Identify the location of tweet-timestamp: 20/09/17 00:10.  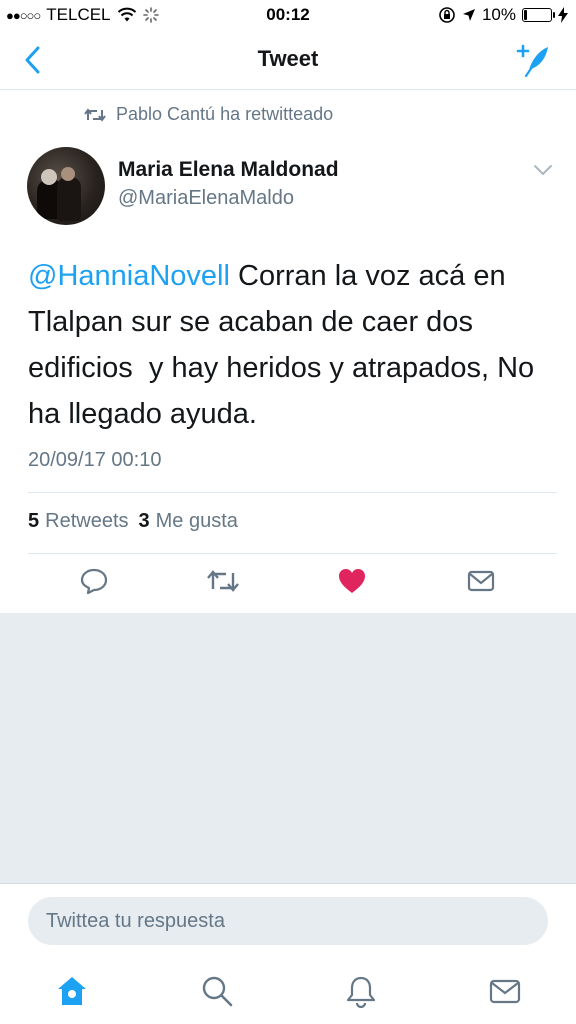
(95, 460).